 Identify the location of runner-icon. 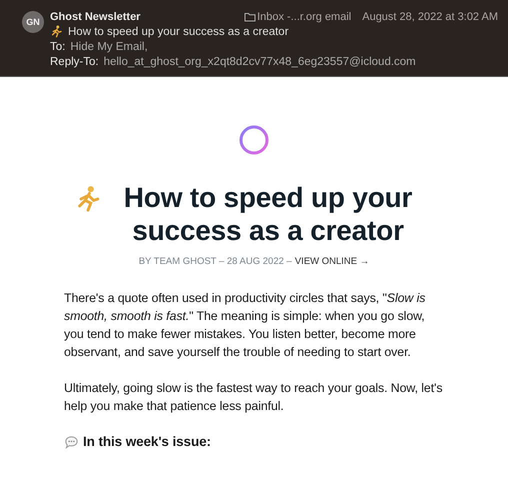
(56, 31).